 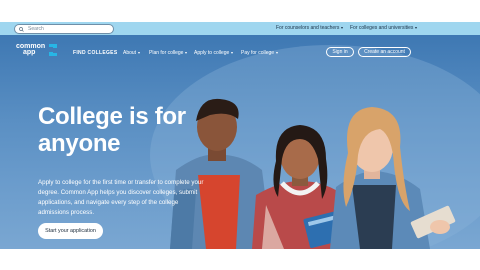 I want to click on colleges-link-label: For colleges and universities, so click(x=382, y=28).